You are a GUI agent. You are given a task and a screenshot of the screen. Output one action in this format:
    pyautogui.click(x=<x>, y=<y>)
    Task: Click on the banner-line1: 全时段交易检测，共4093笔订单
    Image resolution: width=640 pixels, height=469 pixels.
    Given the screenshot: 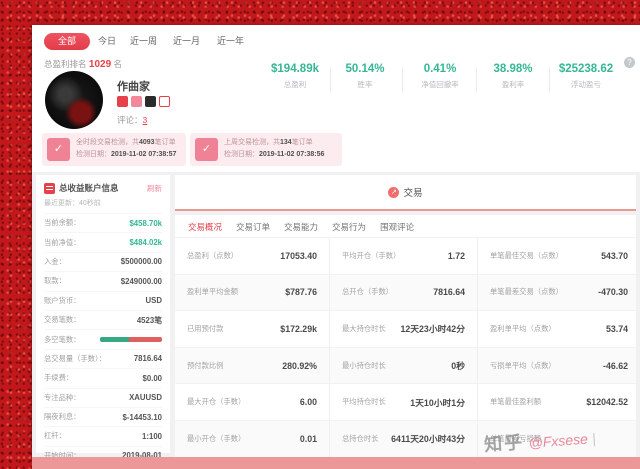 What is the action you would take?
    pyautogui.click(x=126, y=142)
    